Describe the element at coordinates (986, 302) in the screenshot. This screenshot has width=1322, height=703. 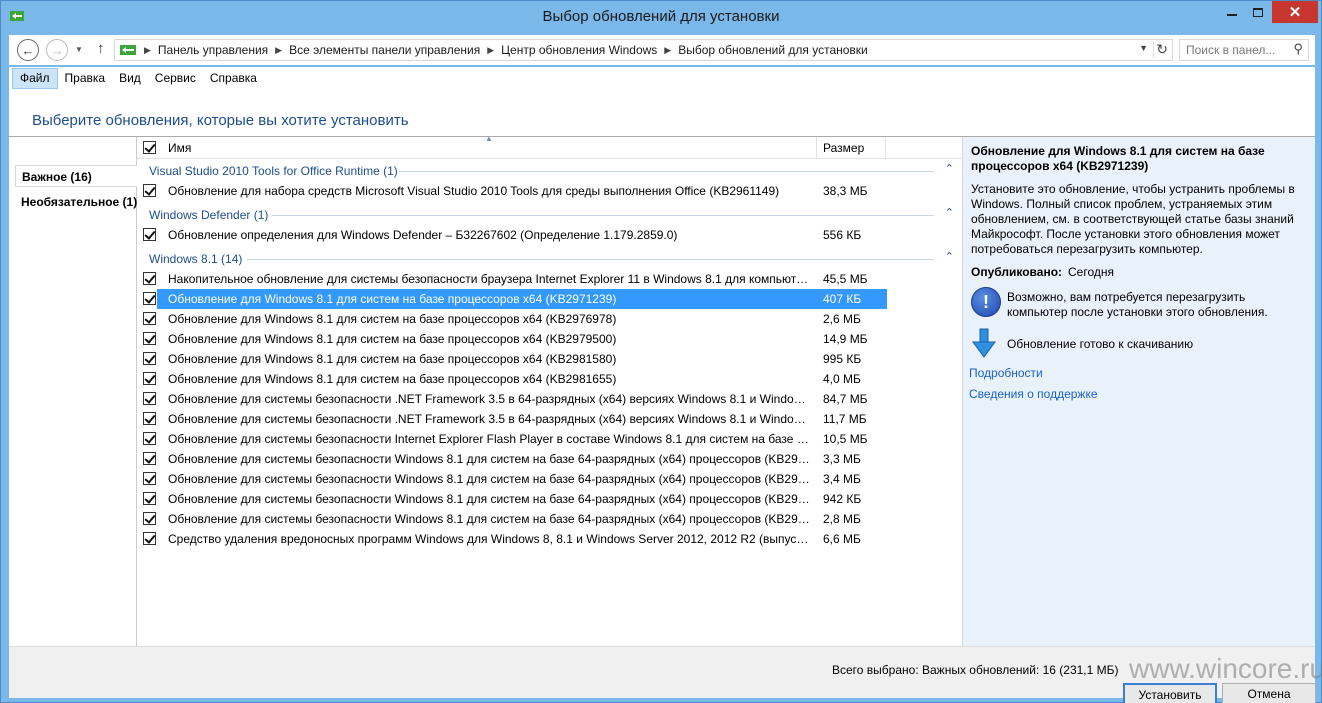
I see `info-warning-icon: !` at that location.